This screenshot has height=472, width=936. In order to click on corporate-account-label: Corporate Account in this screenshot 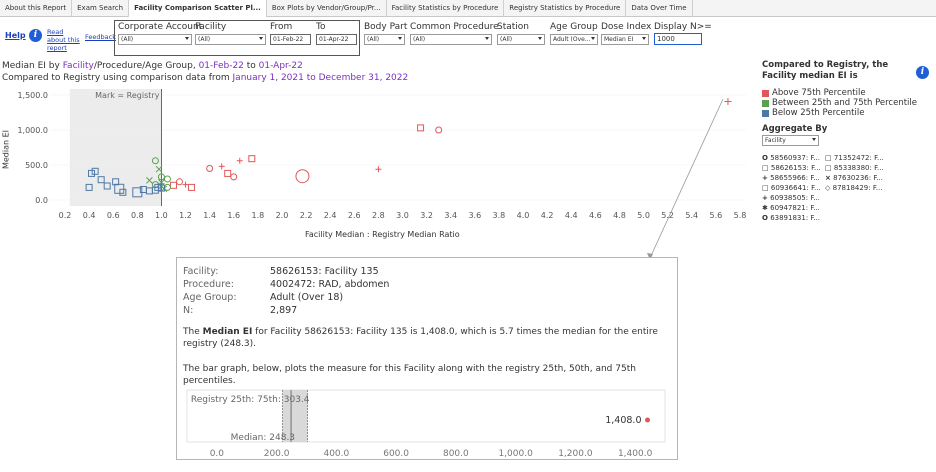, I will do `click(160, 27)`.